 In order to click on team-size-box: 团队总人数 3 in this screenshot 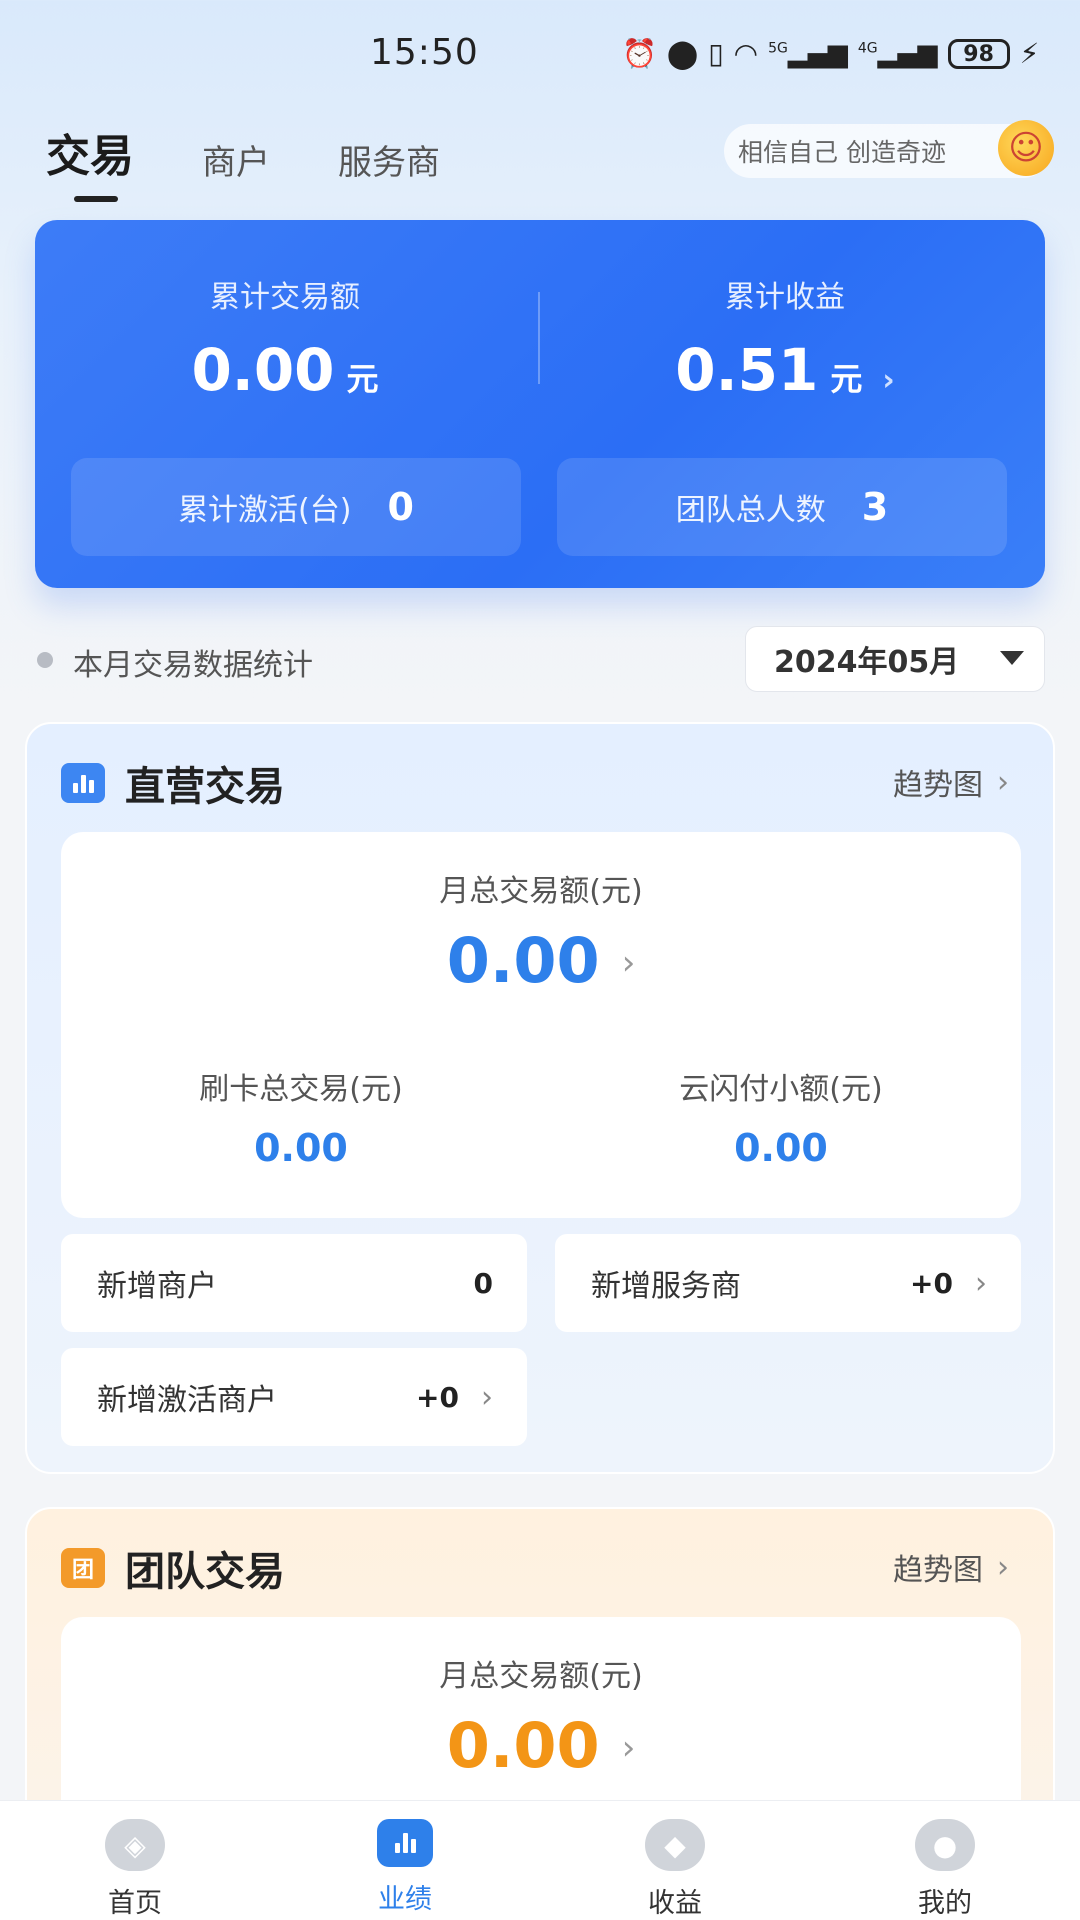, I will do `click(782, 507)`.